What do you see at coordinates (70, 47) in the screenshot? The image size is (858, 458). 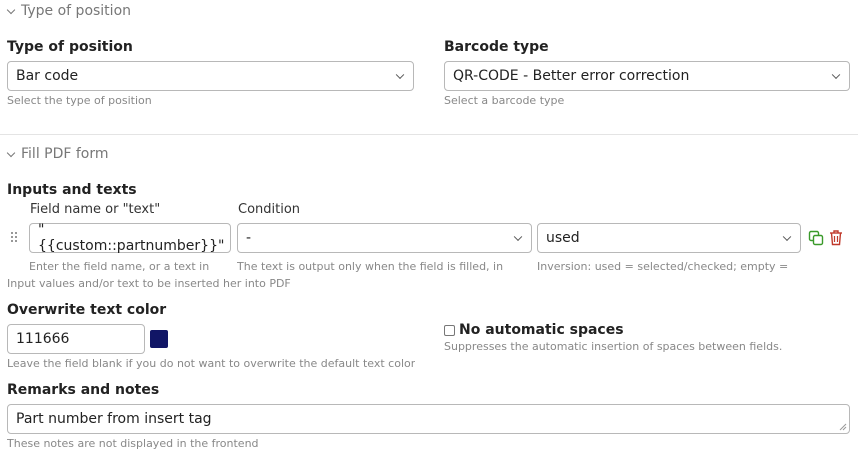 I see `type-of-position-label: Type of position` at bounding box center [70, 47].